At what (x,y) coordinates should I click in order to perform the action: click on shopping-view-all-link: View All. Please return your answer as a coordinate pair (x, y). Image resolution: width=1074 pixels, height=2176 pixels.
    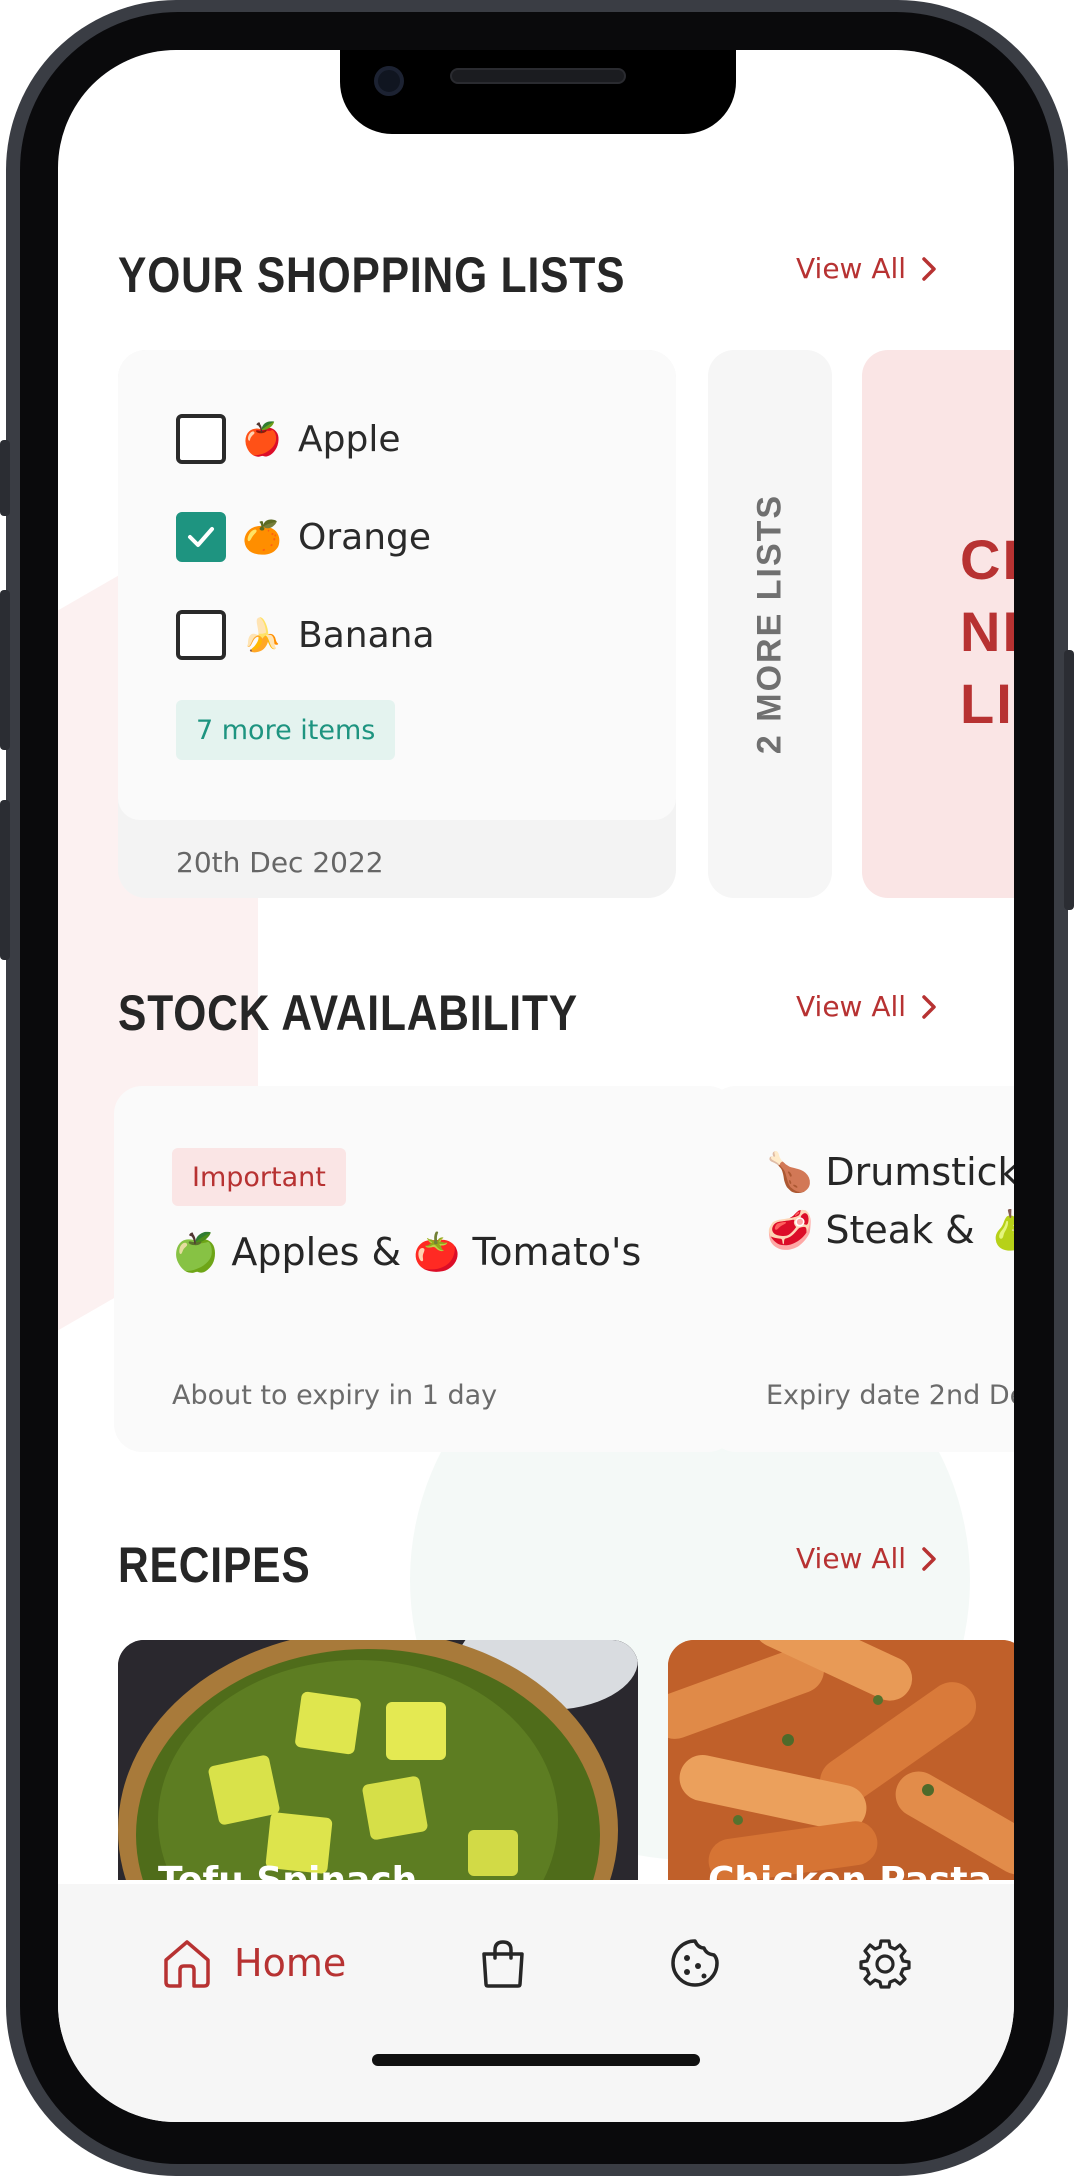
    Looking at the image, I should click on (867, 268).